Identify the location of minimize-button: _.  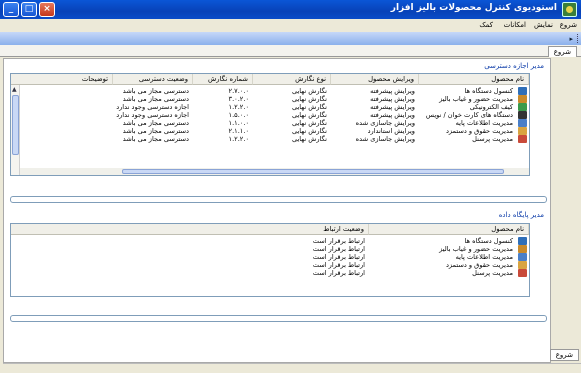
(11, 9).